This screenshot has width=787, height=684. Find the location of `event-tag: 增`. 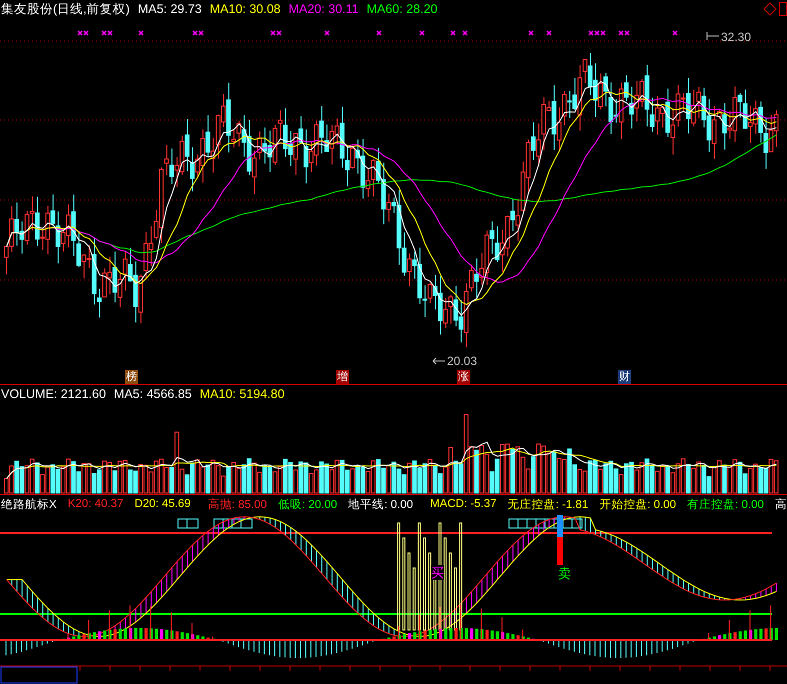

event-tag: 增 is located at coordinates (342, 377).